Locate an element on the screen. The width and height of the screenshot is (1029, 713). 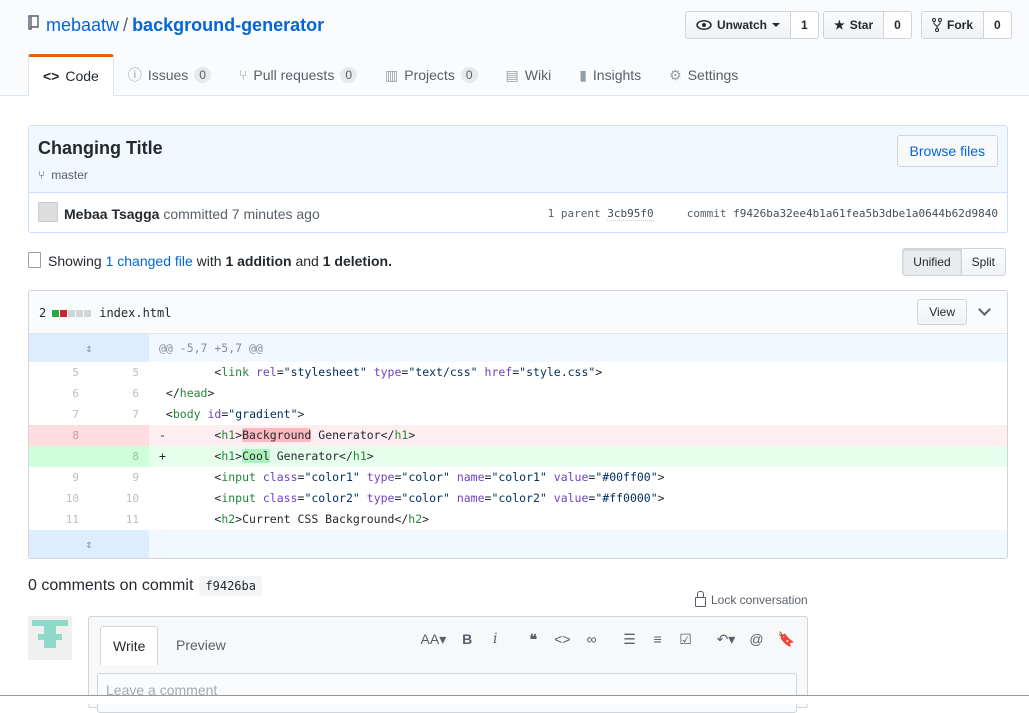
lock-label: Lock conversation is located at coordinates (759, 599).